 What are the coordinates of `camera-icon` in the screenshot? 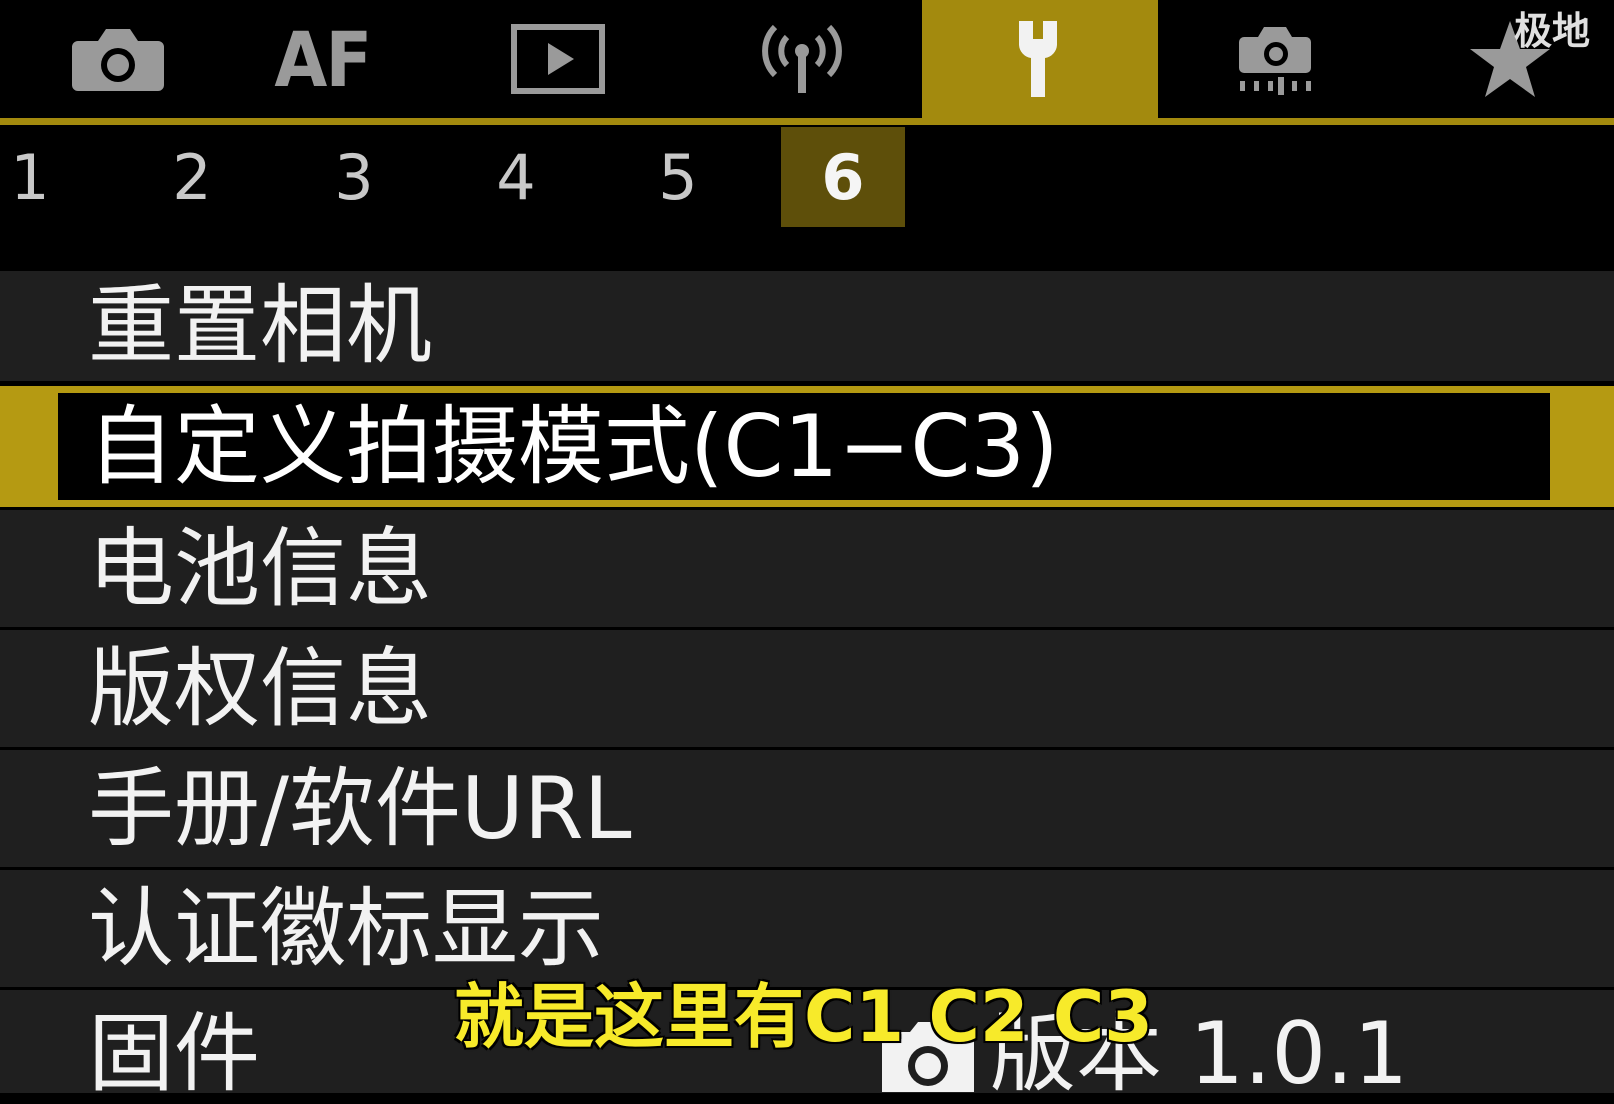 It's located at (118, 59).